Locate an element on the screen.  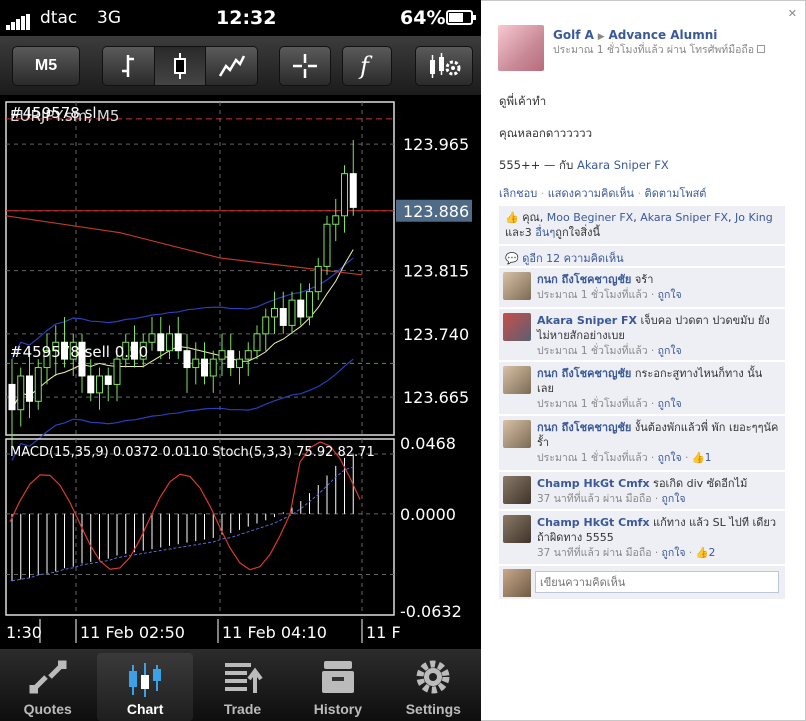
time-axis: 1:30 11 Feb 02:50 11 Feb 04:10 11 F is located at coordinates (203, 631).